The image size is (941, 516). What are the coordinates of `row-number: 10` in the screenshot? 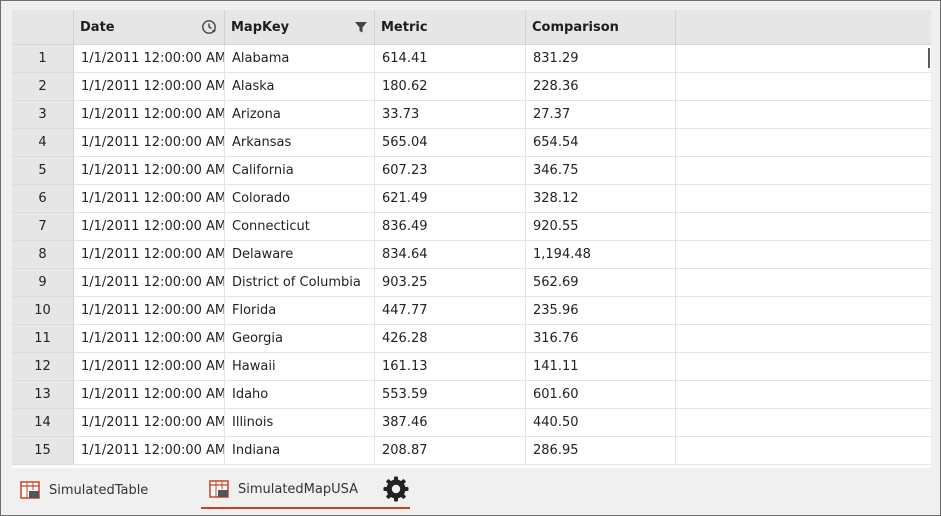 It's located at (43, 311).